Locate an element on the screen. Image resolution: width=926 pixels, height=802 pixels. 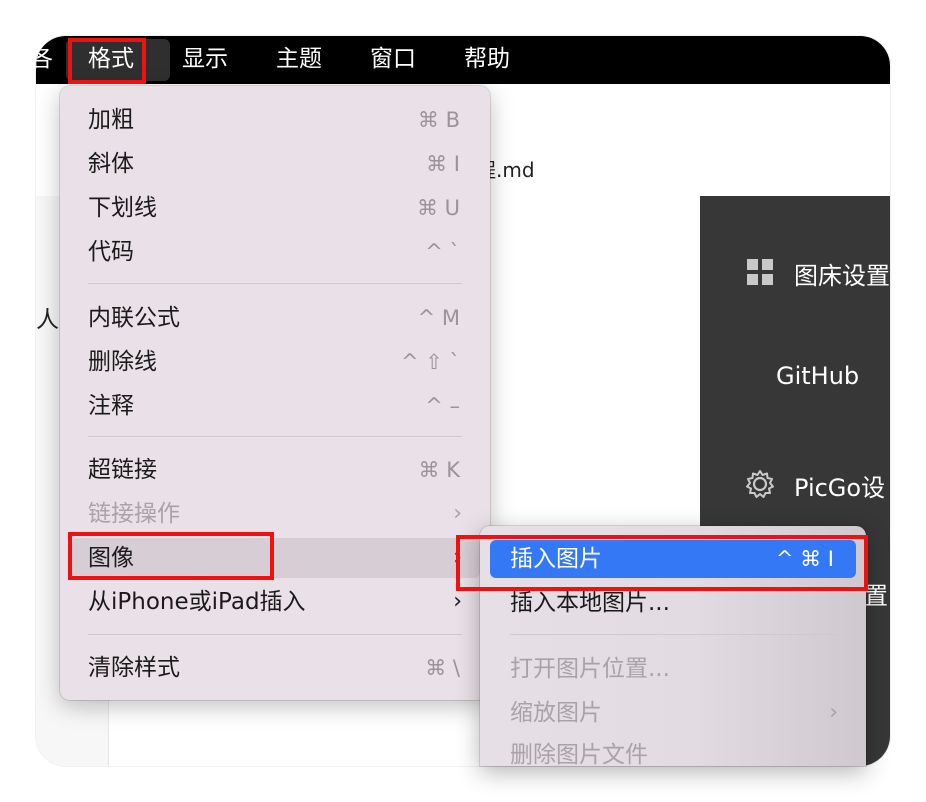
menu-item-label: 链接操作 is located at coordinates (134, 514).